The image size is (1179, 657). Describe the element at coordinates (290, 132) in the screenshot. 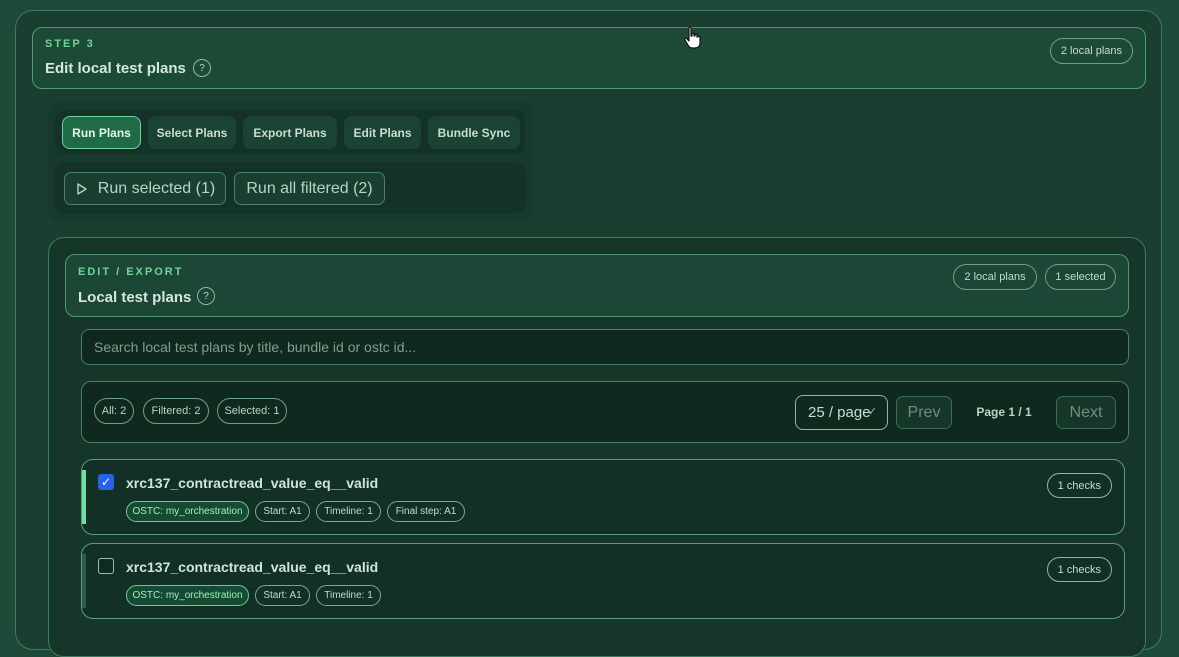

I see `tab-export-plans: Export Plans` at that location.